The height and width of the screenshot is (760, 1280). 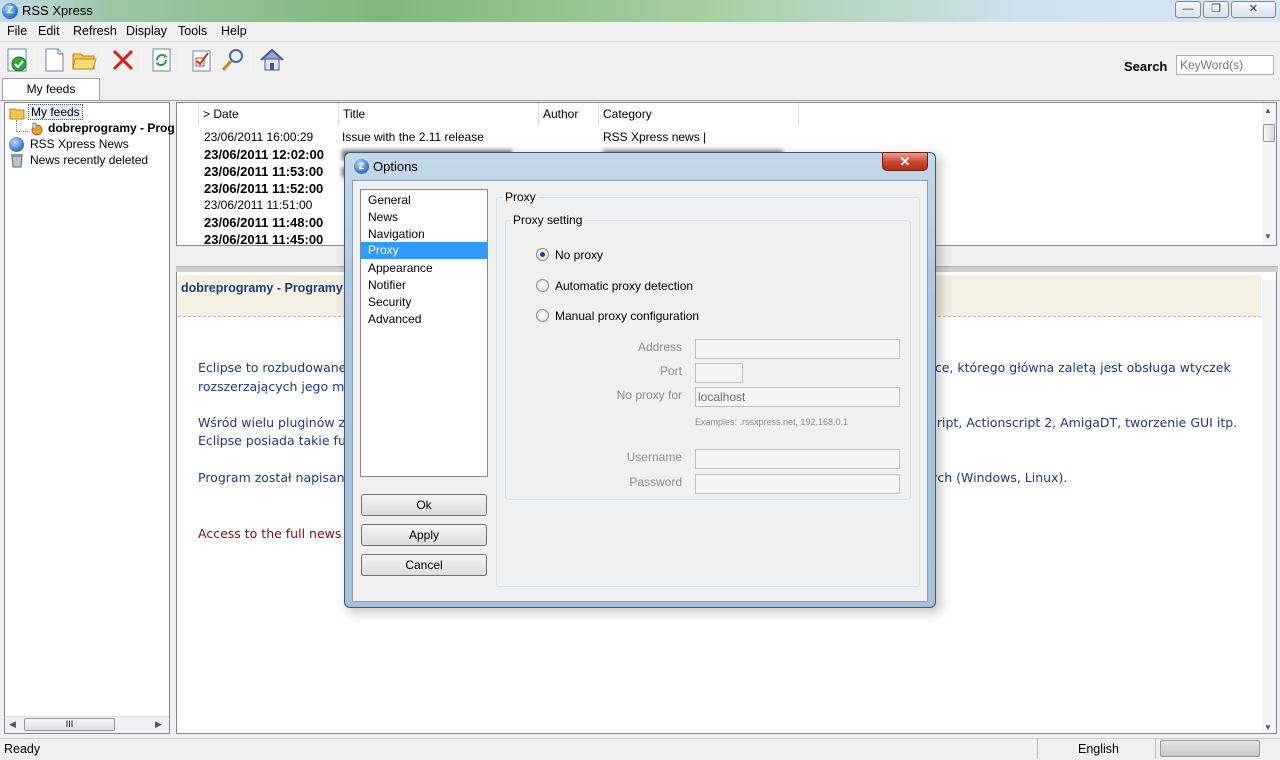 What do you see at coordinates (640, 11) in the screenshot?
I see `title-bar` at bounding box center [640, 11].